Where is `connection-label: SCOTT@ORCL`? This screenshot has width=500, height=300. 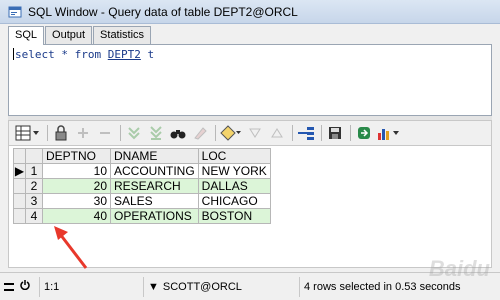
connection-label: SCOTT@ORCL is located at coordinates (202, 286).